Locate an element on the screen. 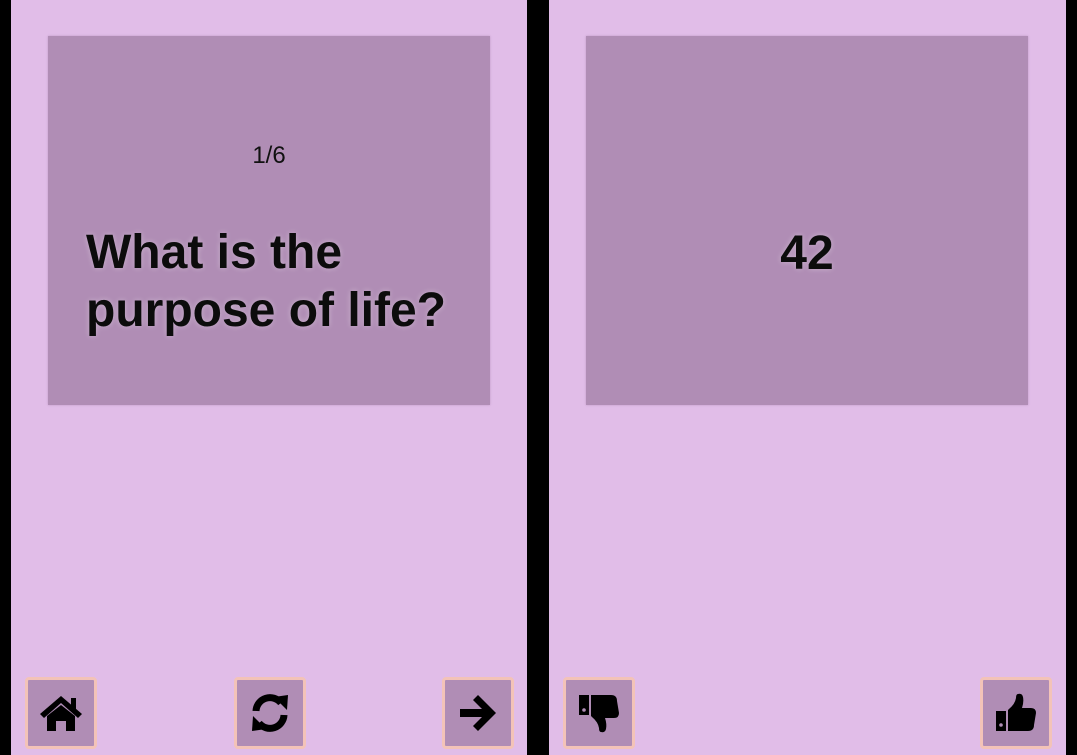 This screenshot has height=755, width=1077. card-counter: 1/6 is located at coordinates (269, 155).